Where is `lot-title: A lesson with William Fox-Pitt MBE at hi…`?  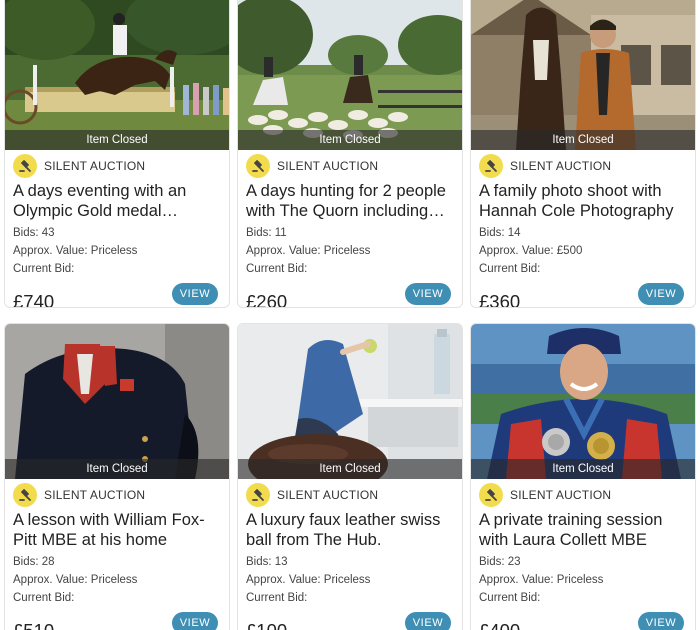
lot-title: A lesson with William Fox-Pitt MBE at hi… is located at coordinates (117, 530).